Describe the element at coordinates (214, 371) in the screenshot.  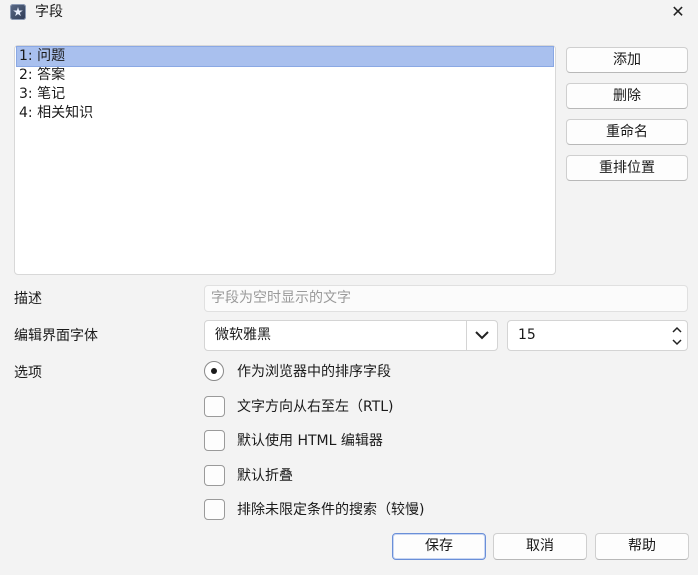
I see `sort-field-radio` at that location.